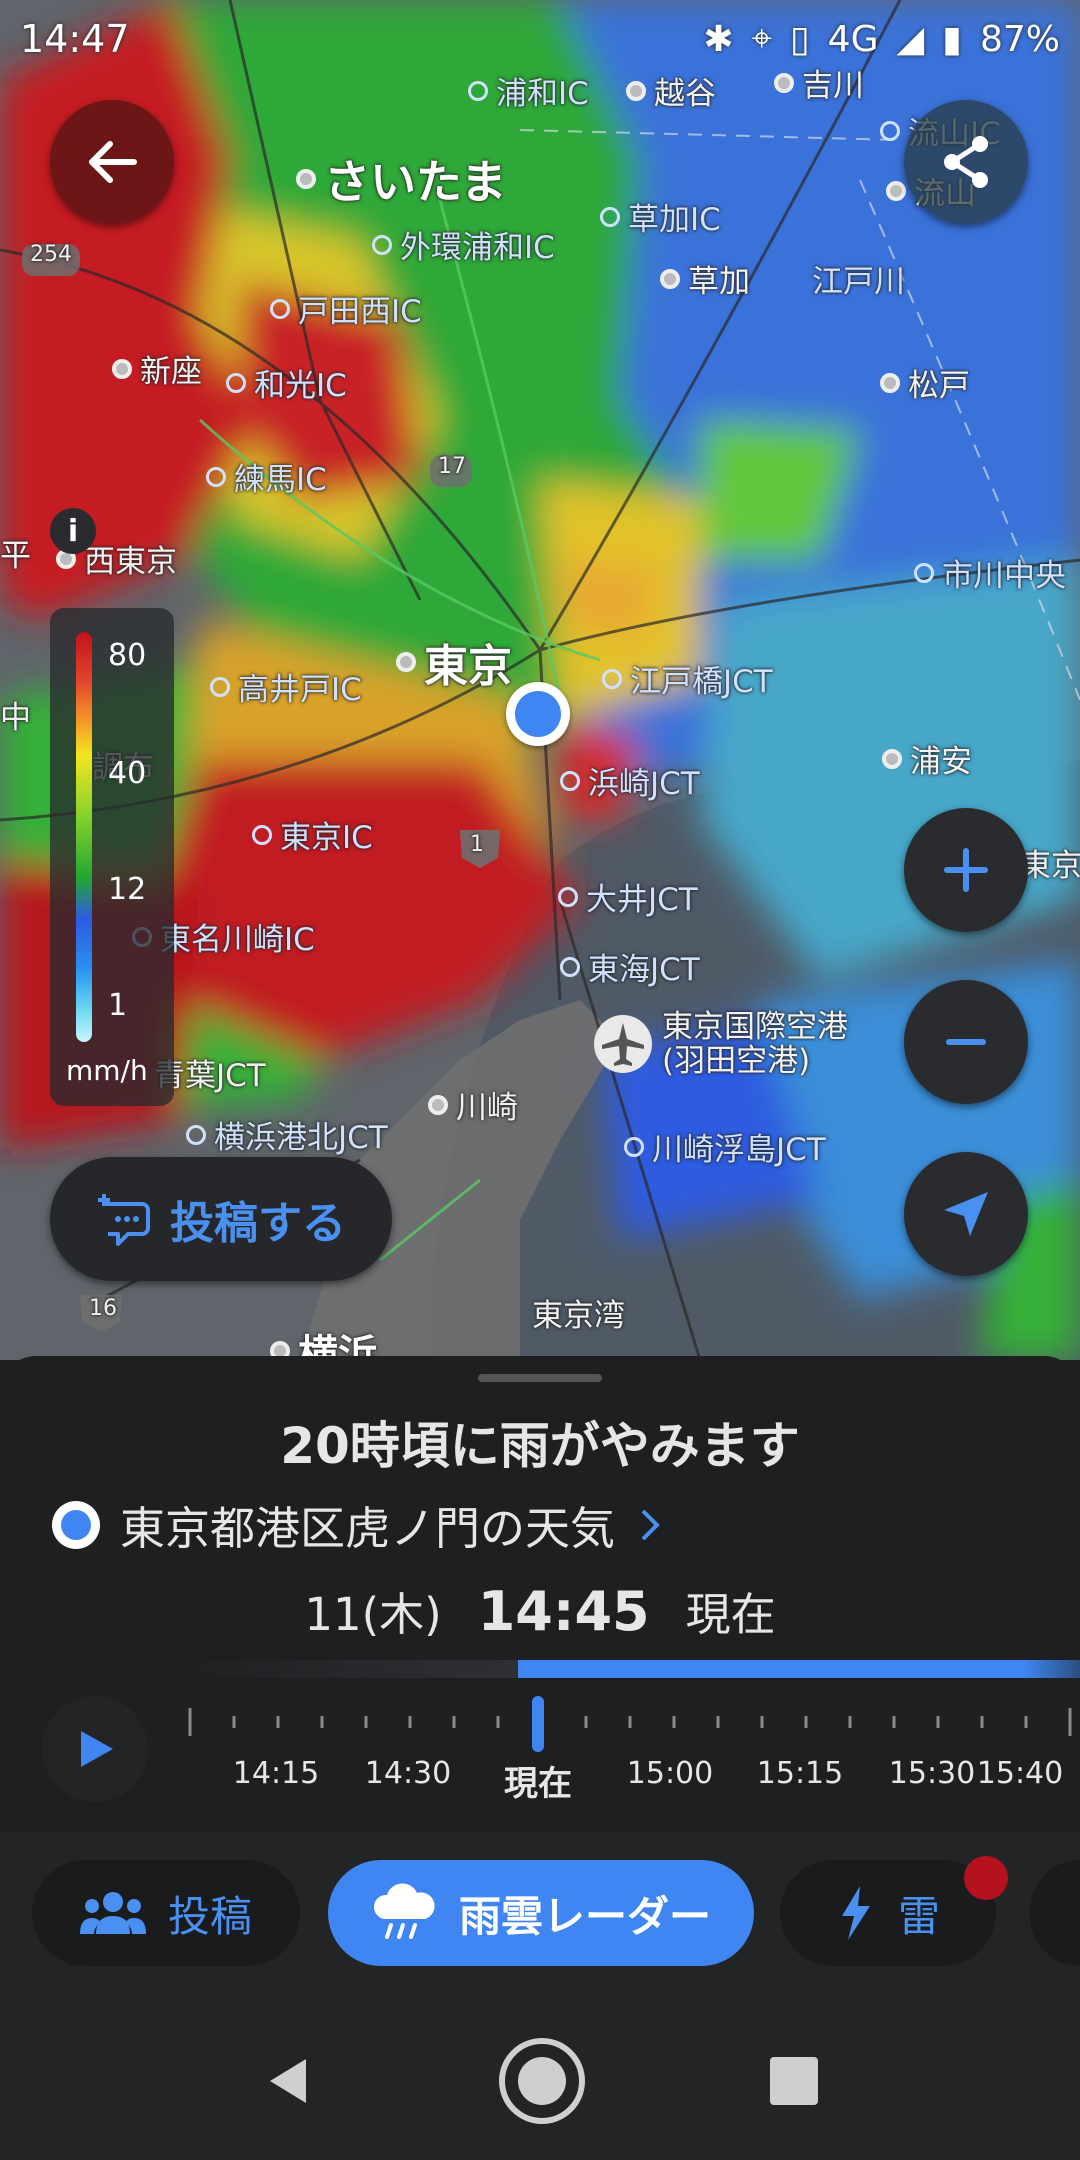 The height and width of the screenshot is (2160, 1080). I want to click on share-button, so click(966, 162).